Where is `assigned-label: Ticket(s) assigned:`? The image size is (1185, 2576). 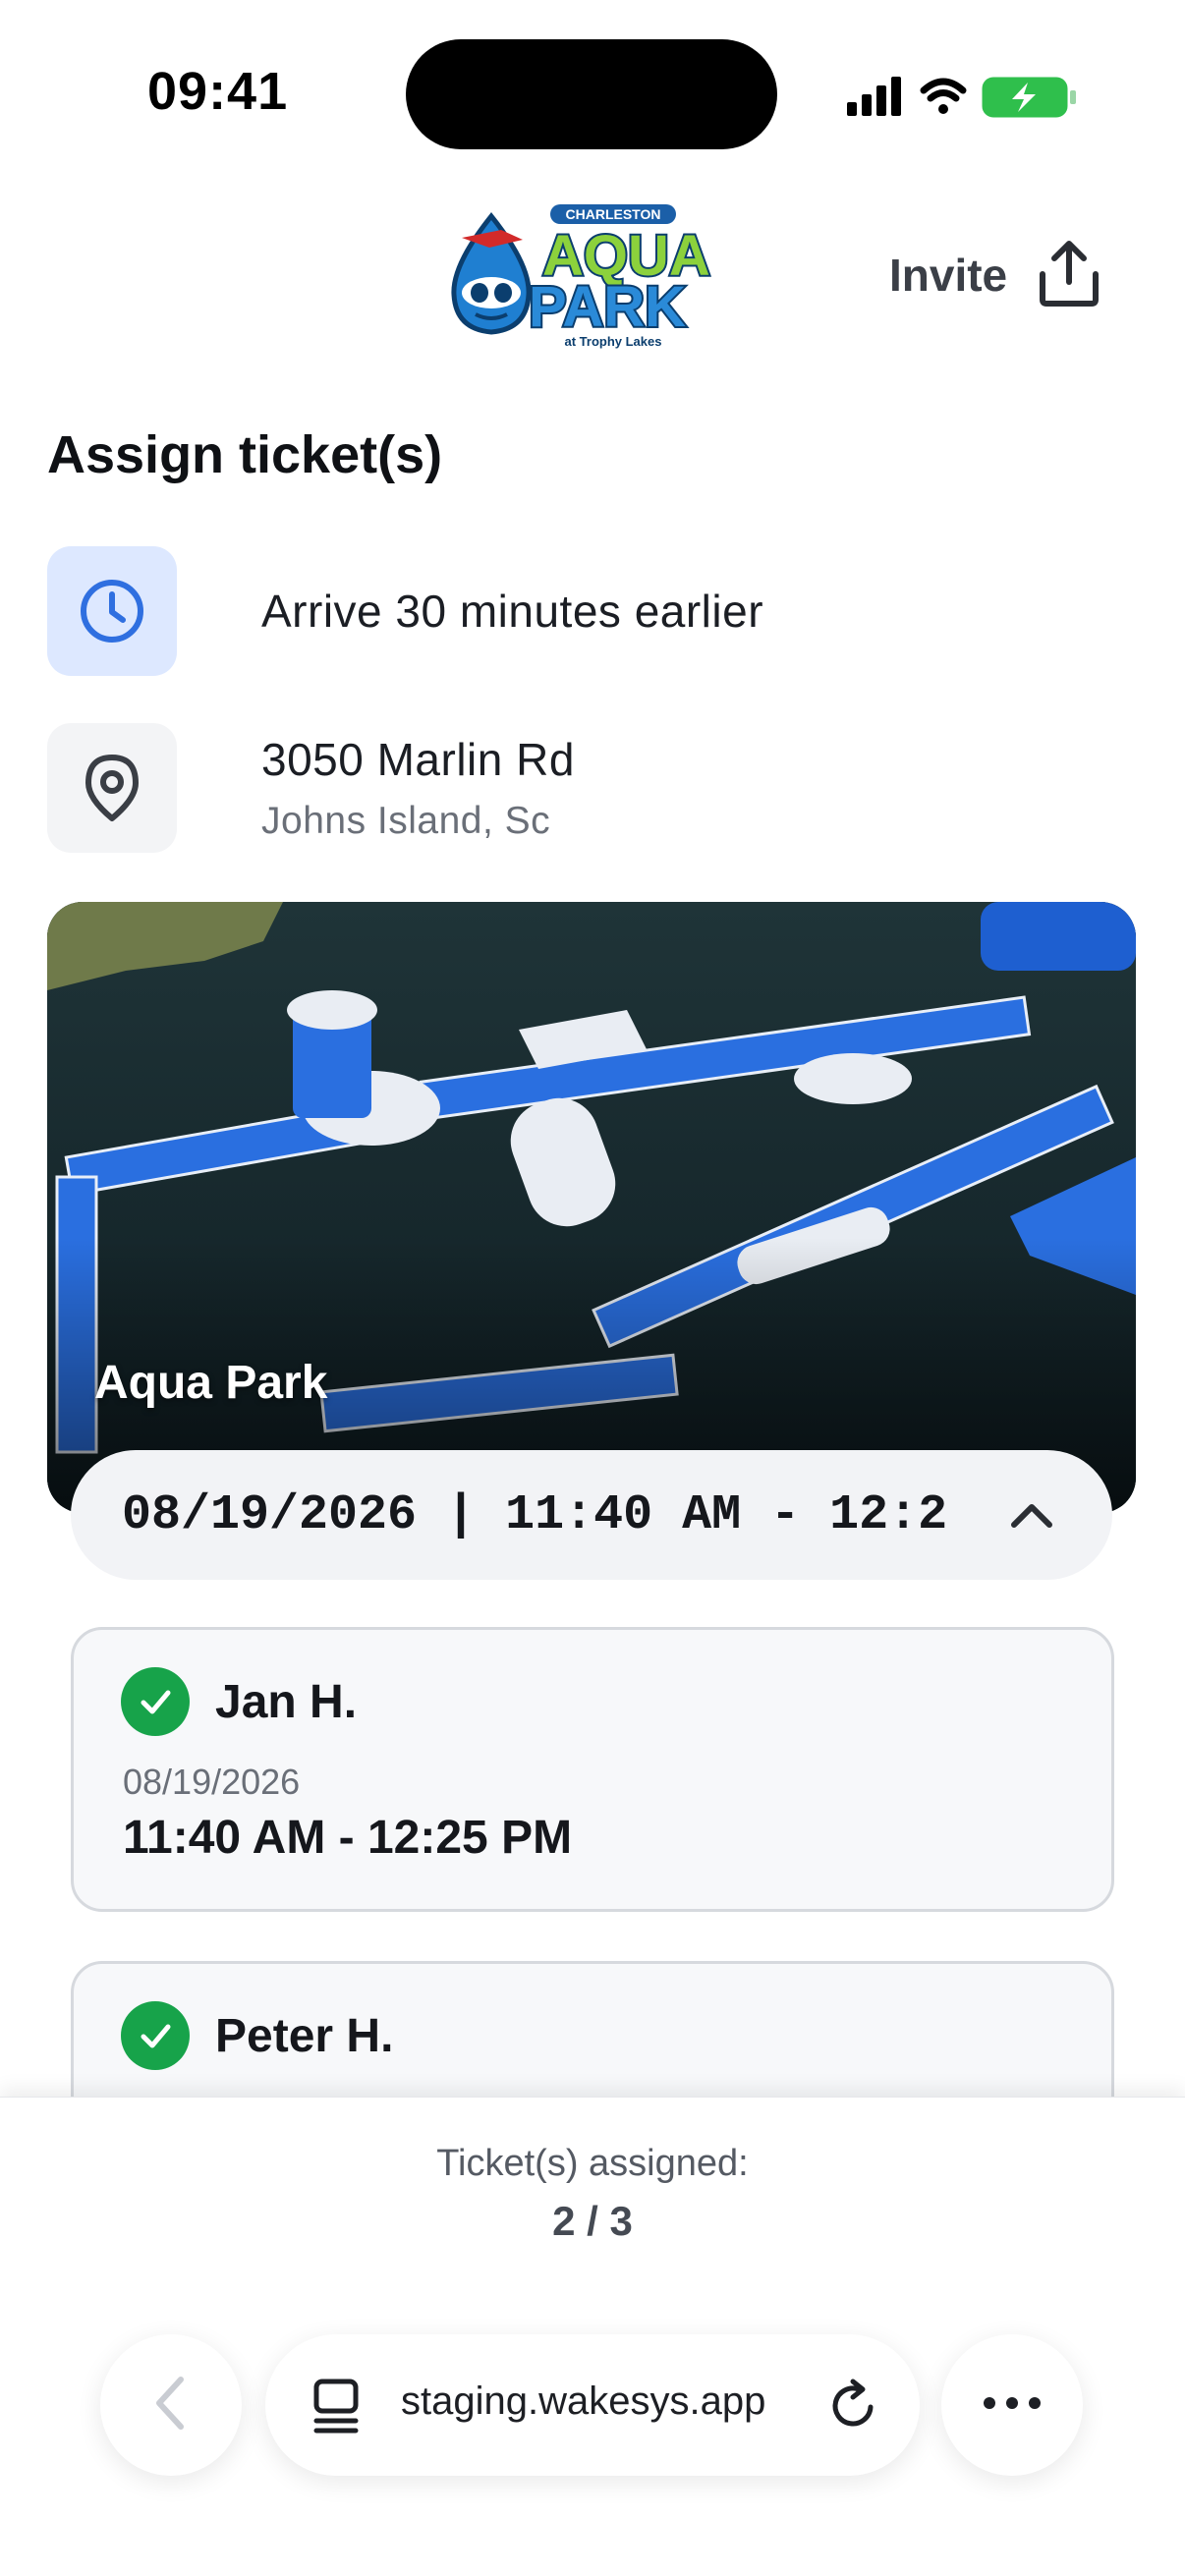
assigned-label: Ticket(s) assigned: is located at coordinates (592, 2163).